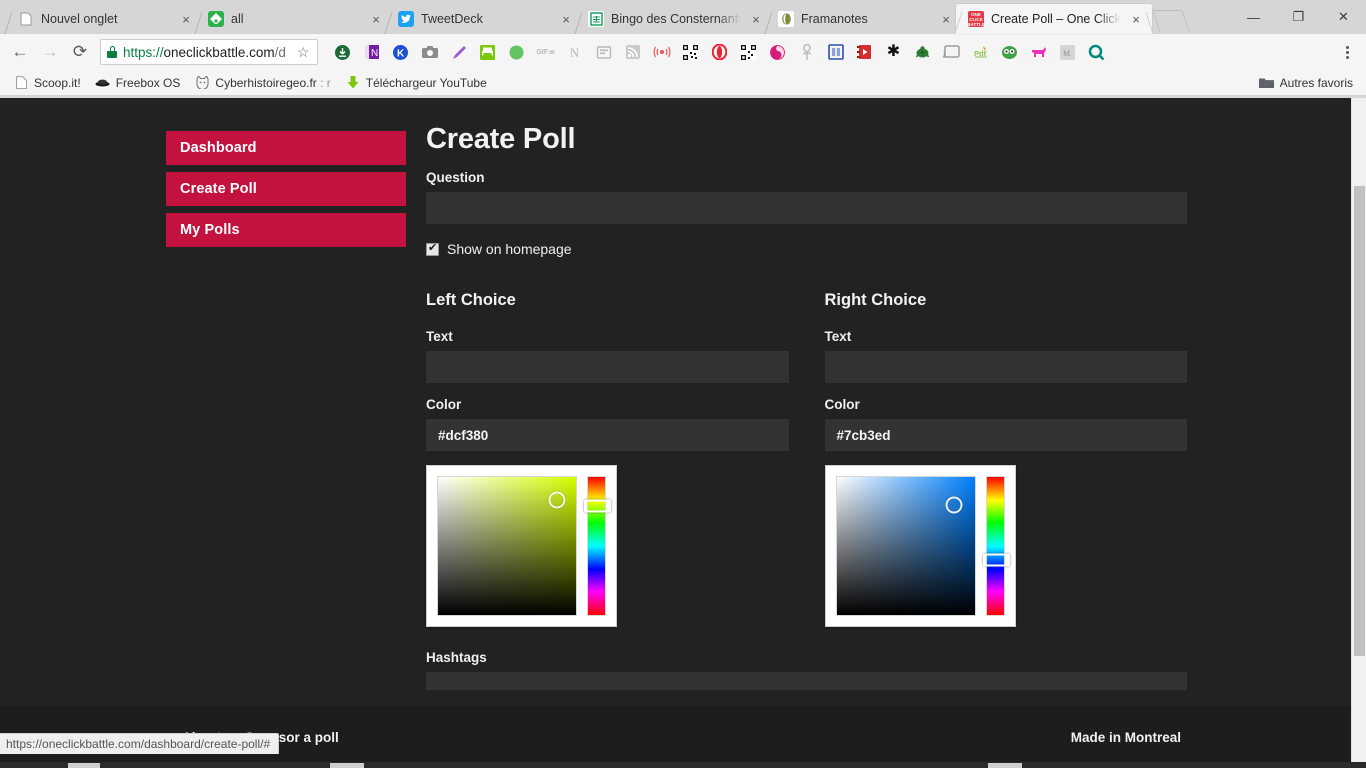  Describe the element at coordinates (1298, 17) in the screenshot. I see `maximize-button: ❐` at that location.